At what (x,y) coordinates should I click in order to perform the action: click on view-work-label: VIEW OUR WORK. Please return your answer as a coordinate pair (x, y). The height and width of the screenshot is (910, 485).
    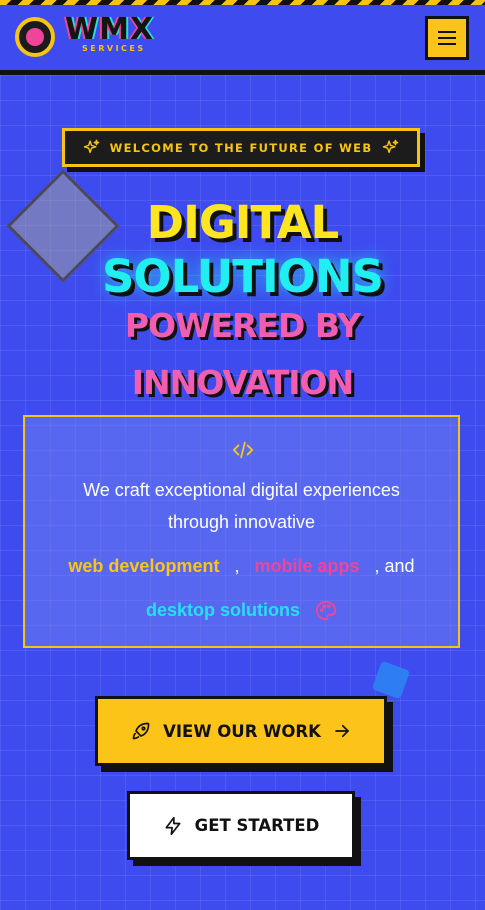
    Looking at the image, I should click on (242, 731).